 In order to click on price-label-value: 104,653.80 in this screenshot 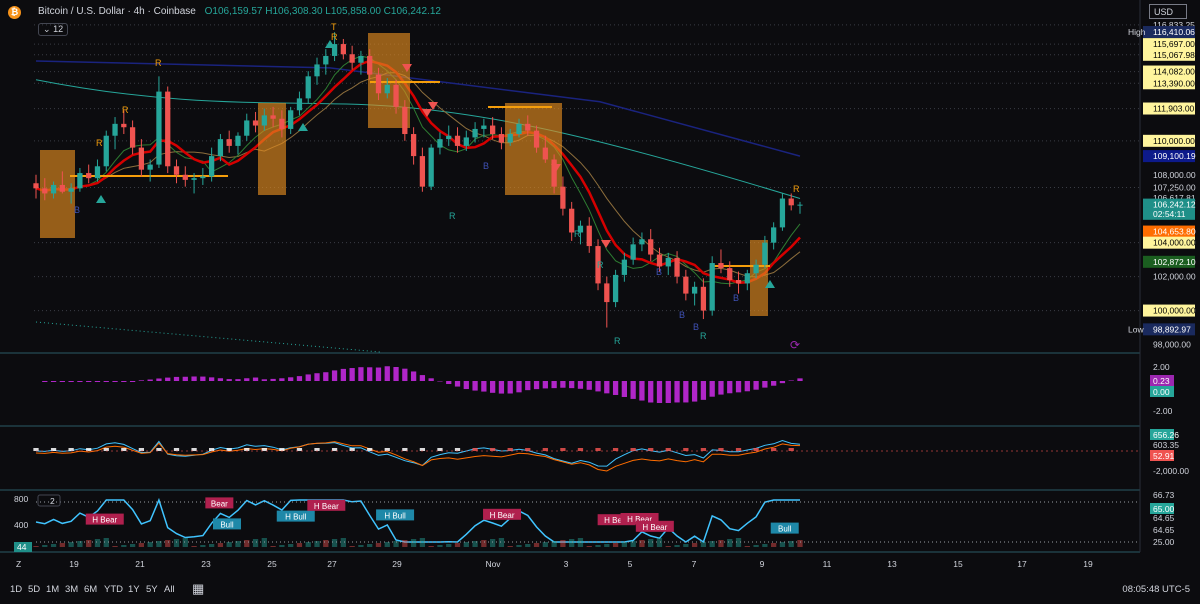, I will do `click(1174, 232)`.